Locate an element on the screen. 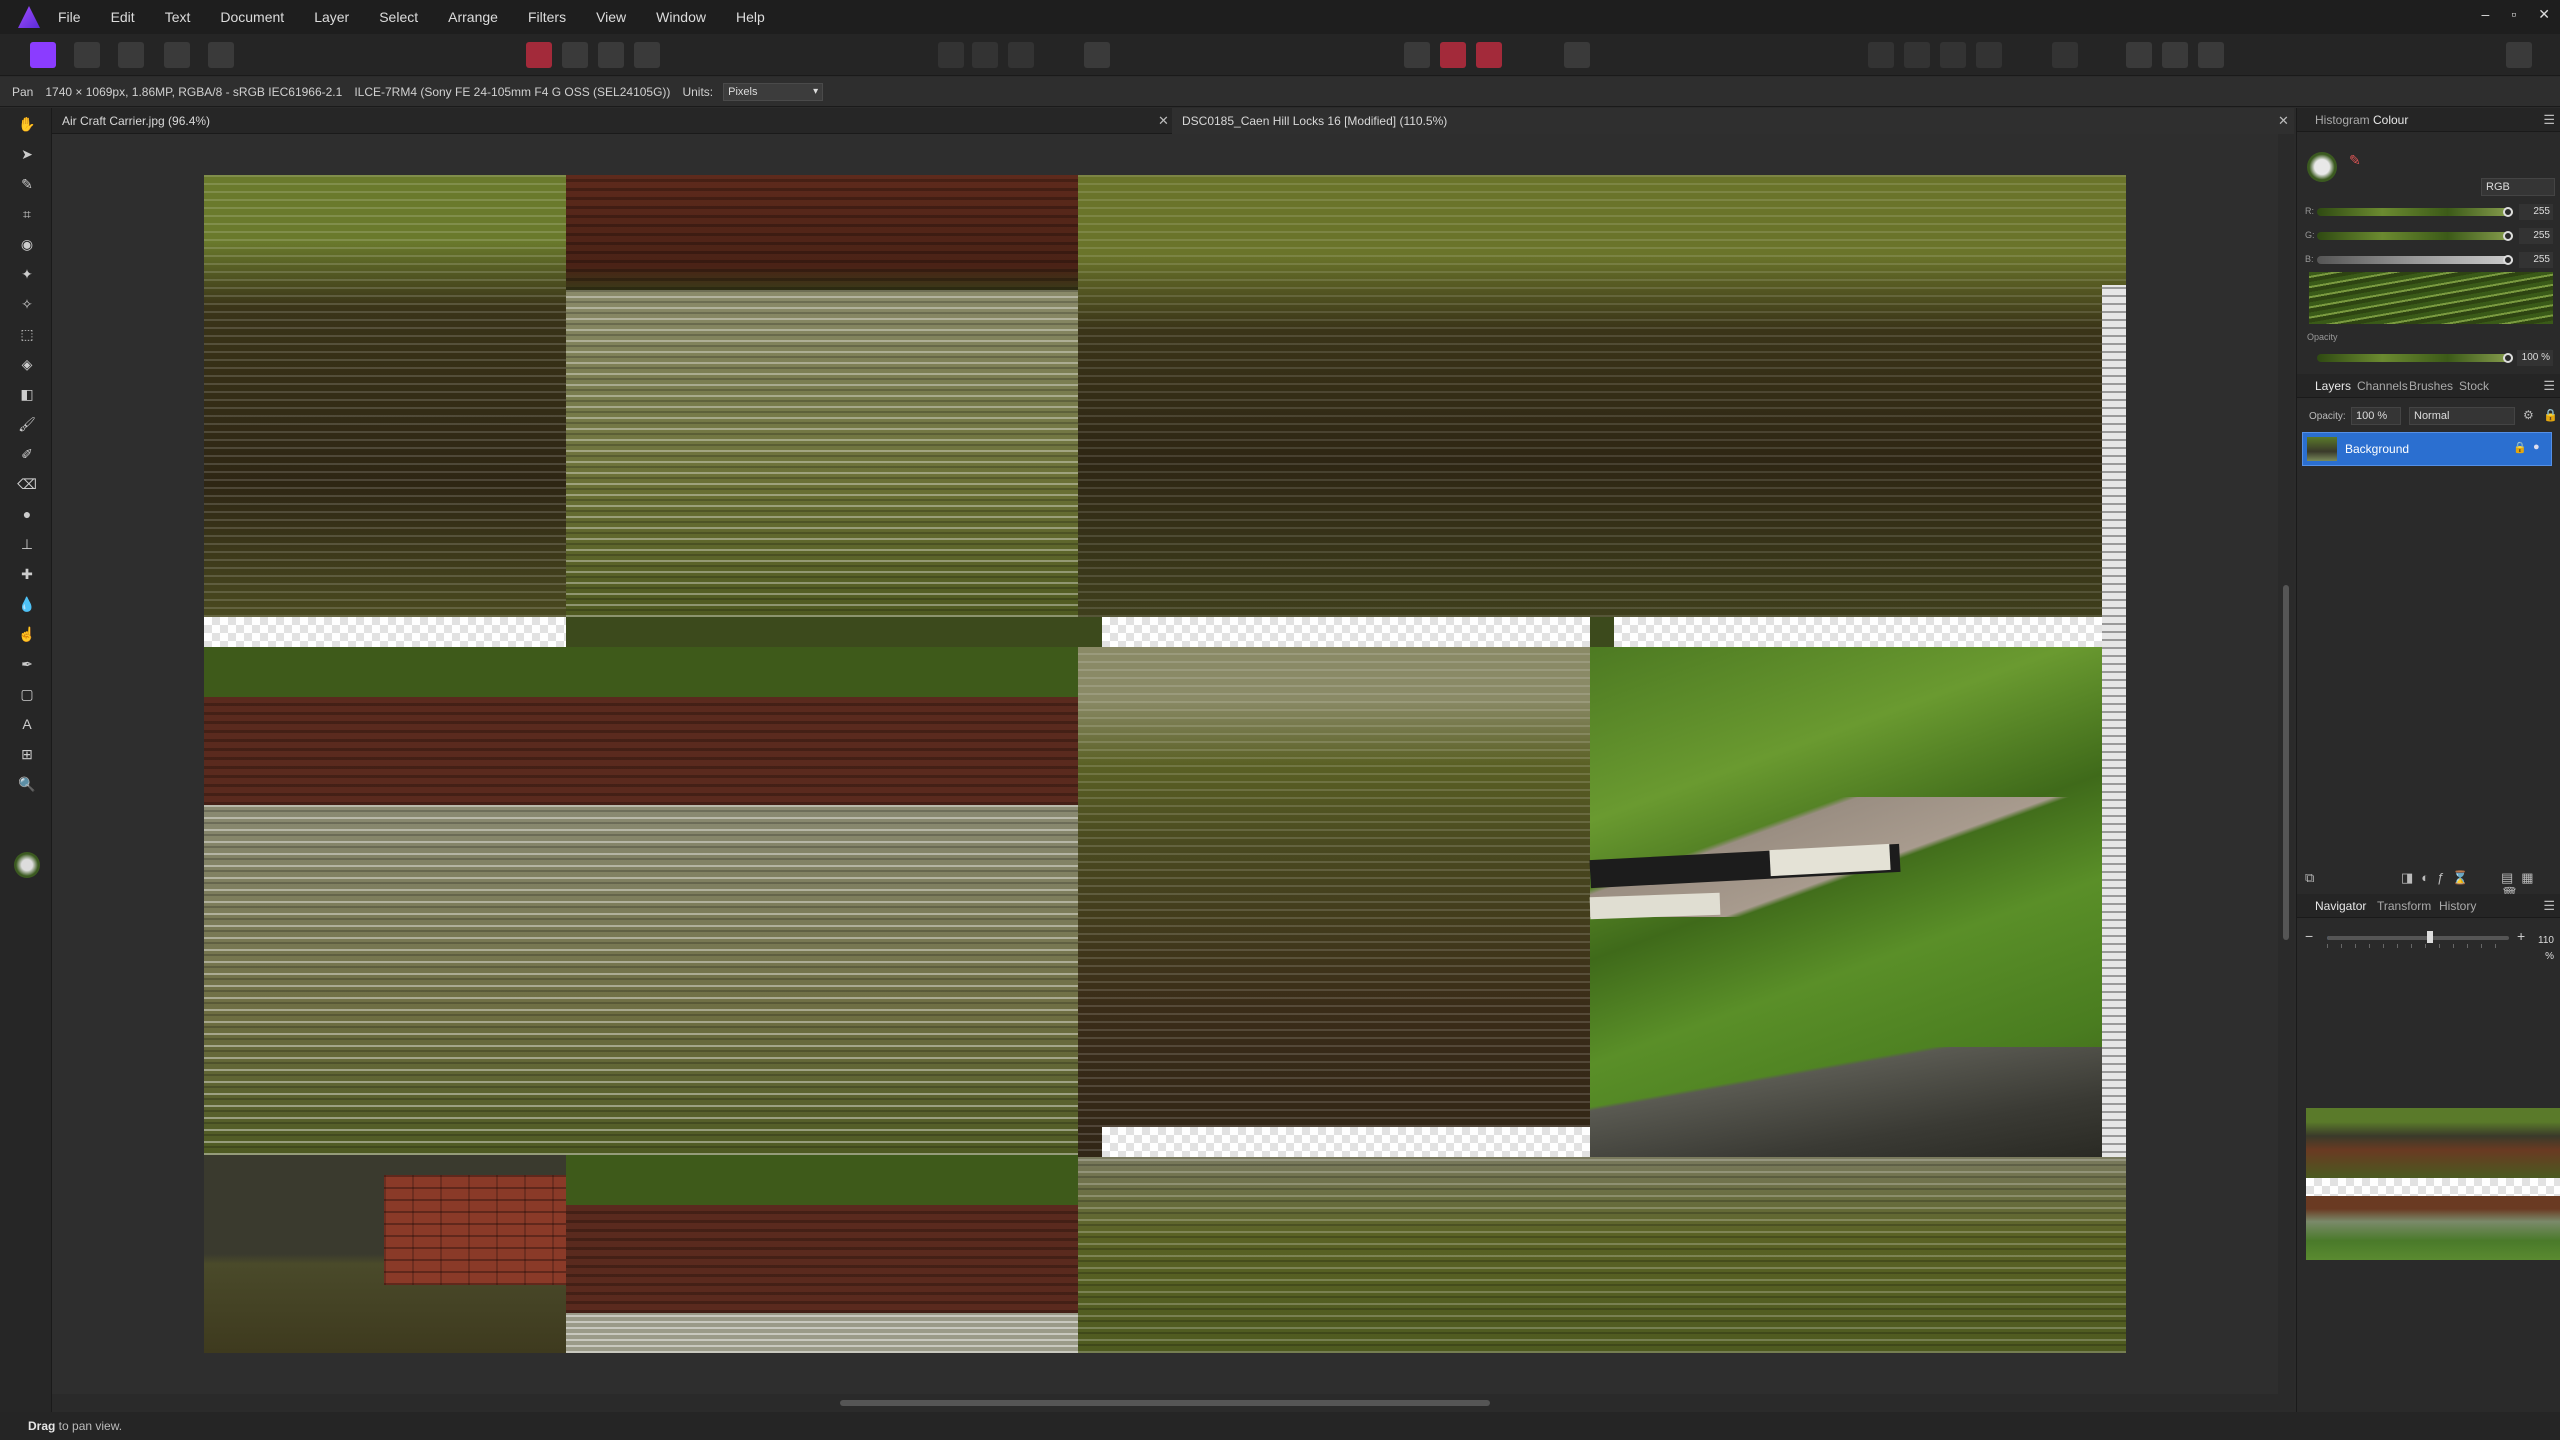 The height and width of the screenshot is (1440, 2560). menu-window: Window is located at coordinates (681, 17).